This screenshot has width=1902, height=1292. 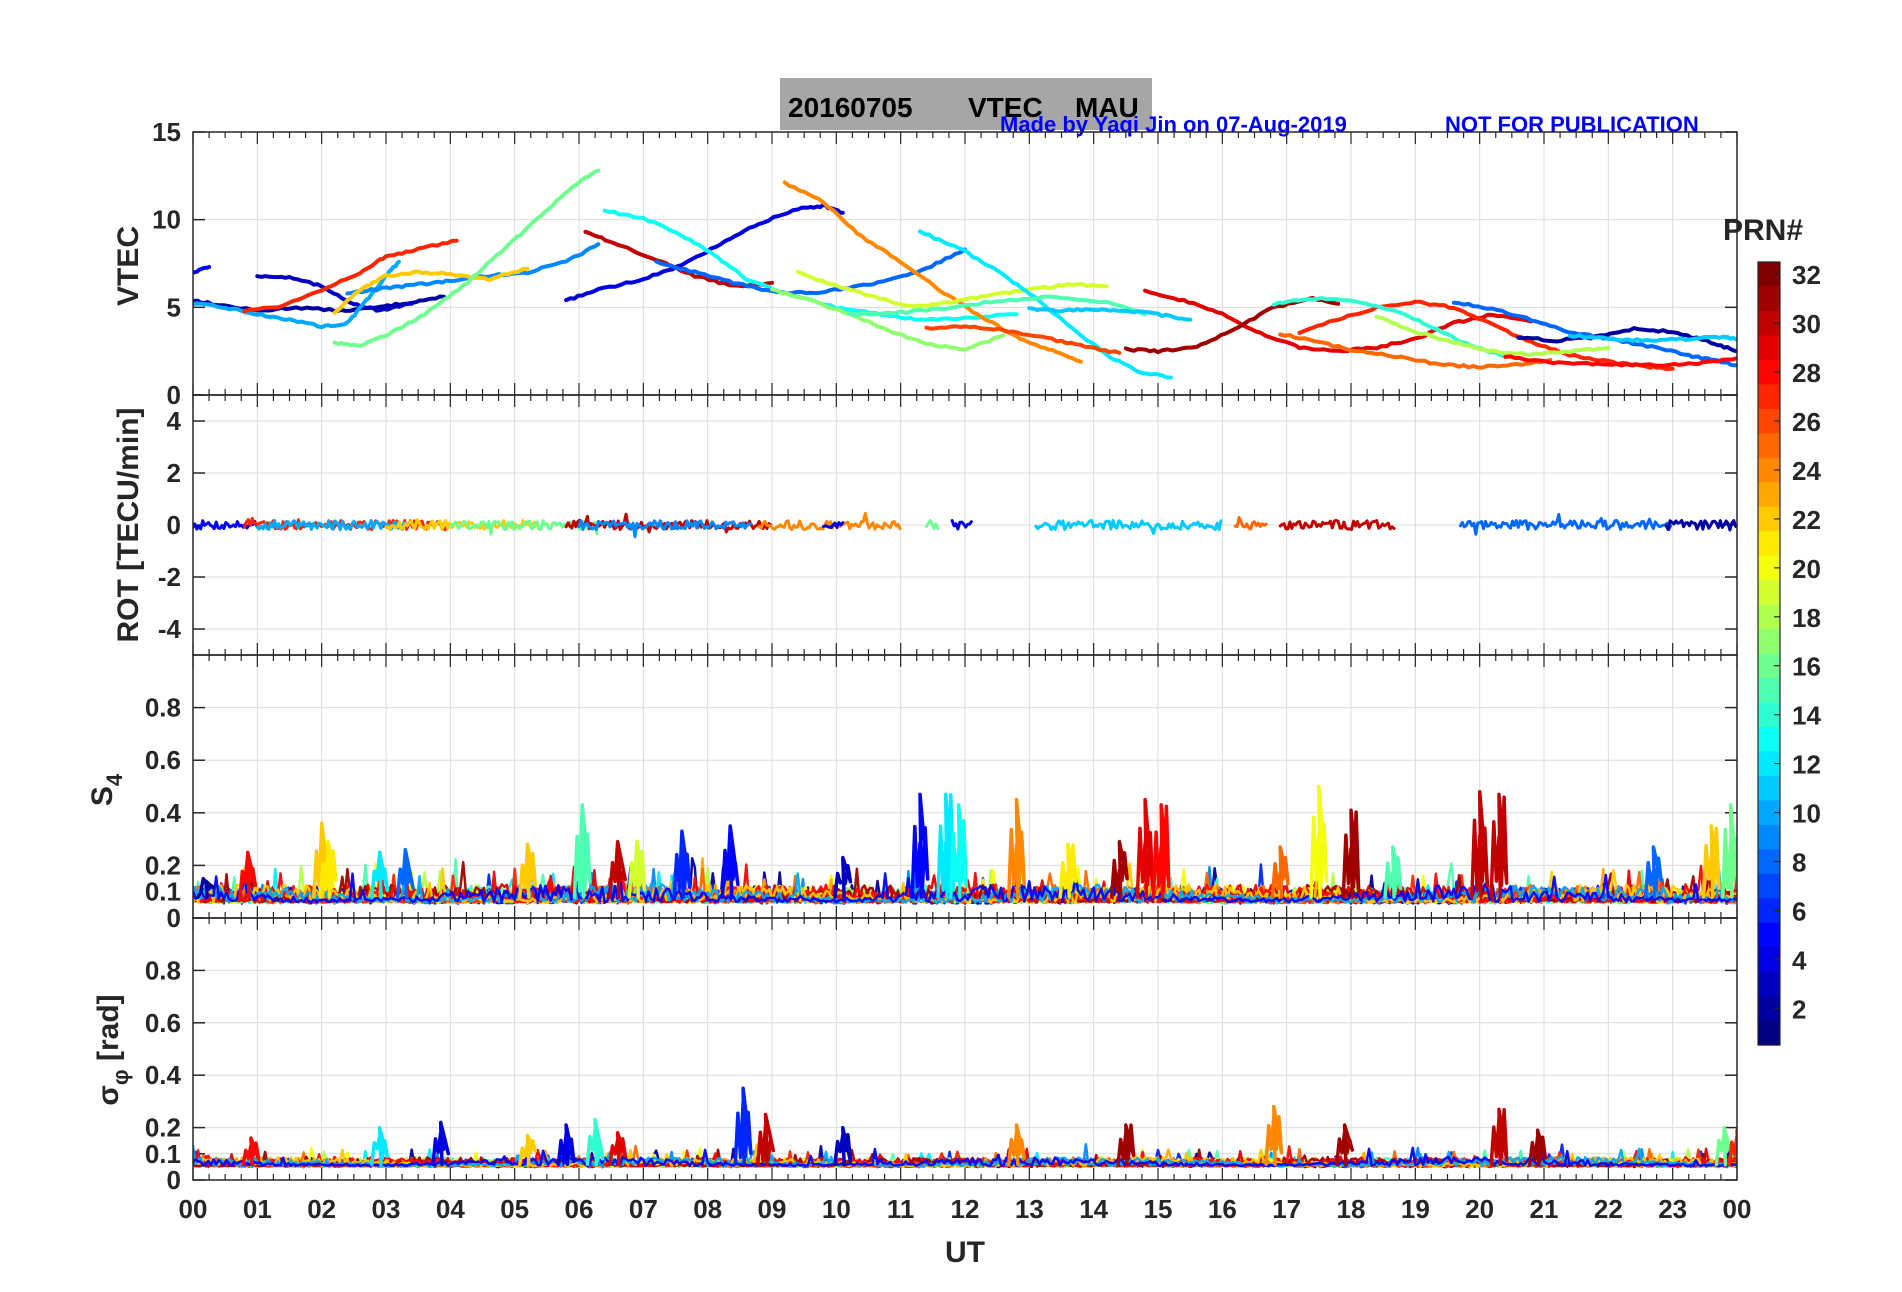 I want to click on credit-notice: NOT FOR PUBLICATION, so click(x=1572, y=124).